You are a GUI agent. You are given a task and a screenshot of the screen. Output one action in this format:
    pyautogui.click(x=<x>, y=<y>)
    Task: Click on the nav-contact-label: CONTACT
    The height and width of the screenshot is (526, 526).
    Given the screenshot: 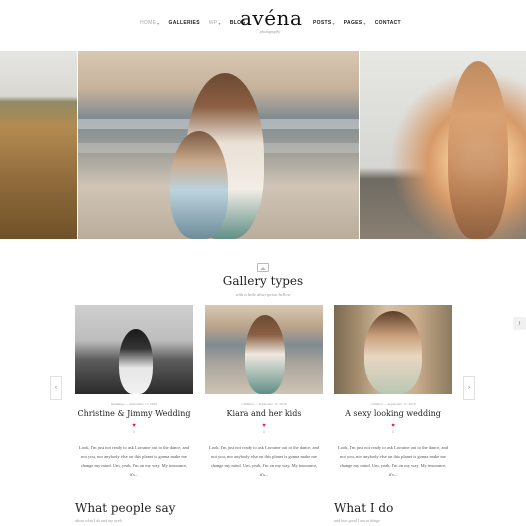 What is the action you would take?
    pyautogui.click(x=387, y=23)
    